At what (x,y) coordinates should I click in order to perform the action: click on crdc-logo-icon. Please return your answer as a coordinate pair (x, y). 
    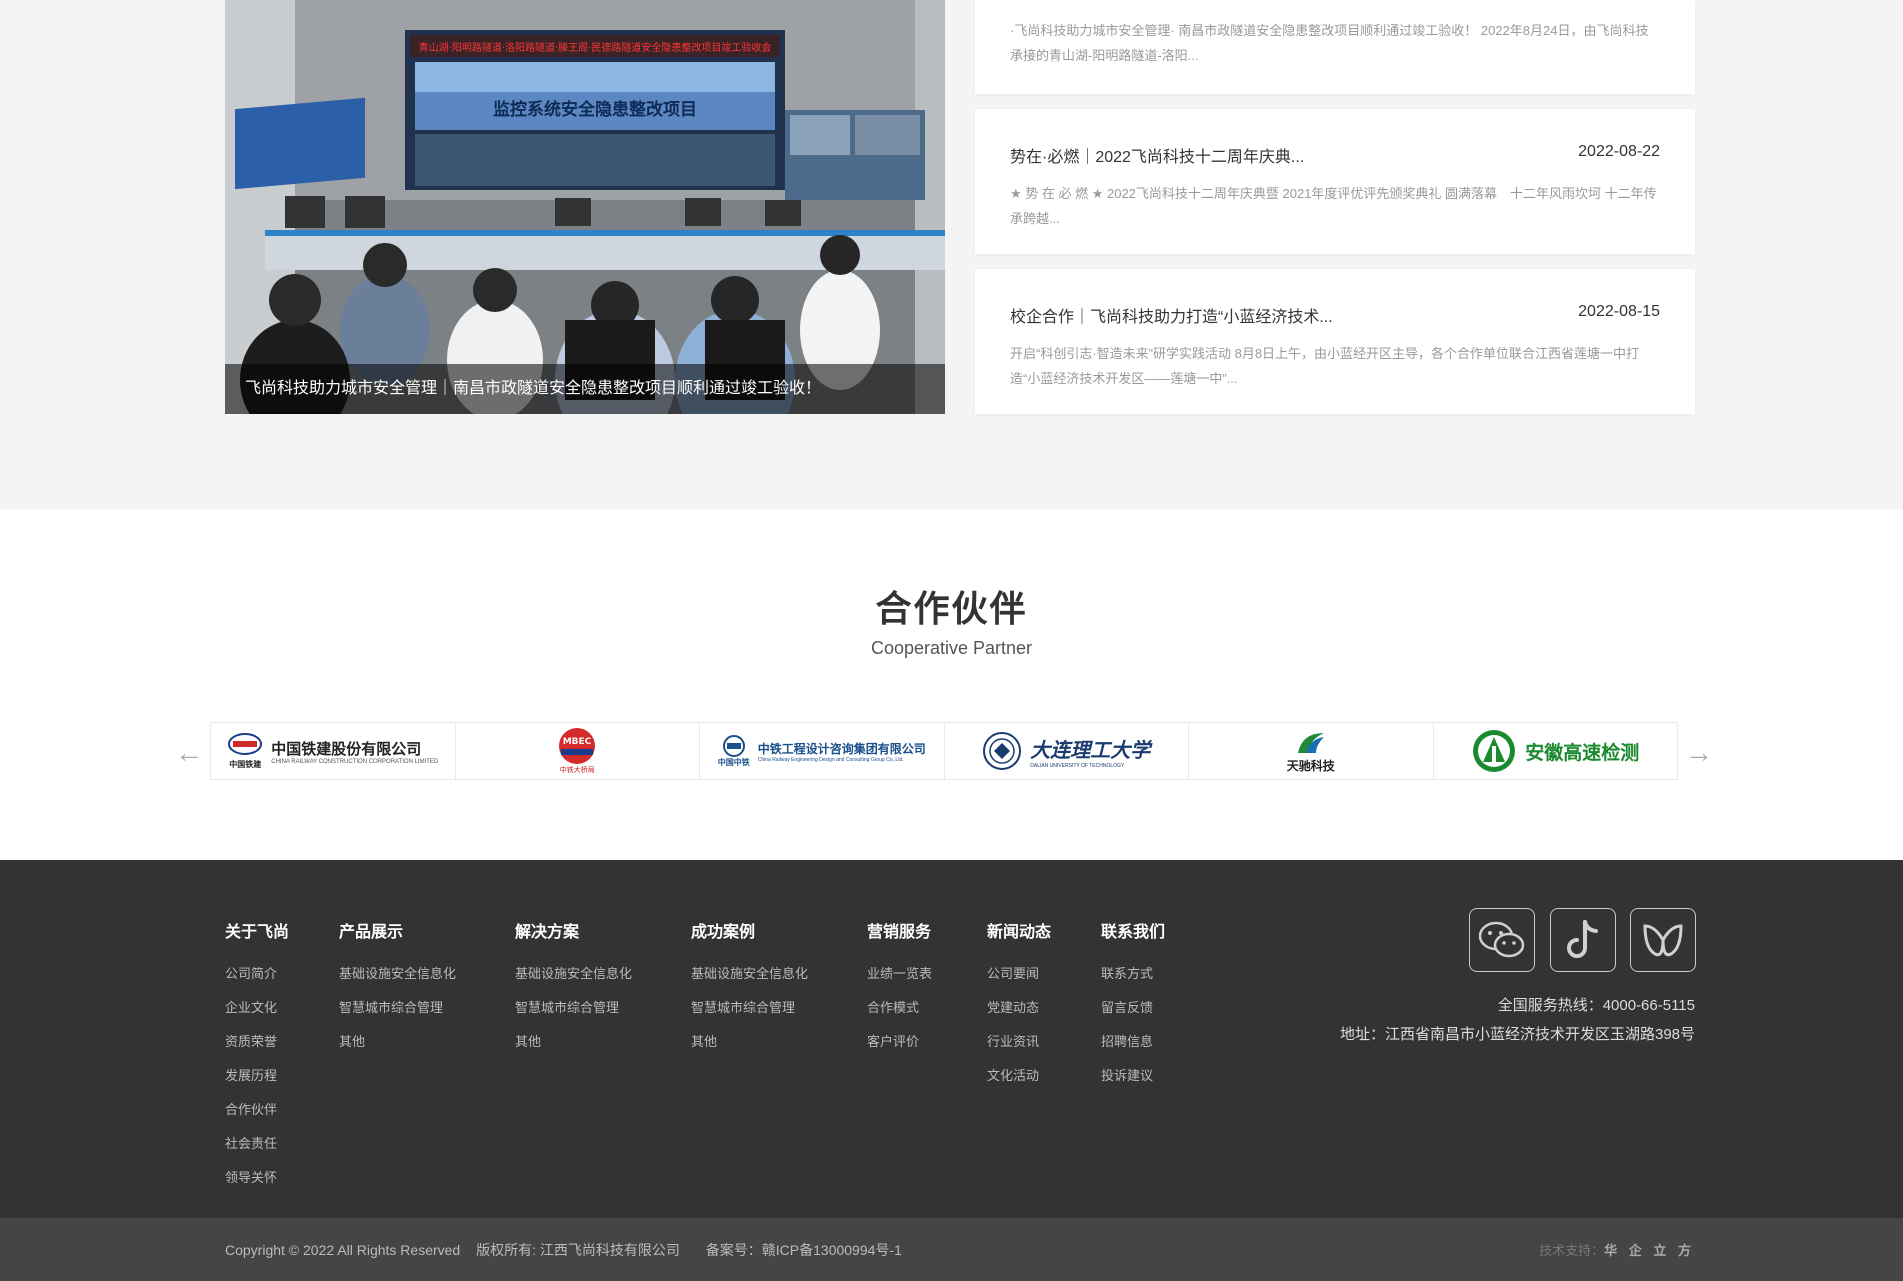
    Looking at the image, I should click on (733, 745).